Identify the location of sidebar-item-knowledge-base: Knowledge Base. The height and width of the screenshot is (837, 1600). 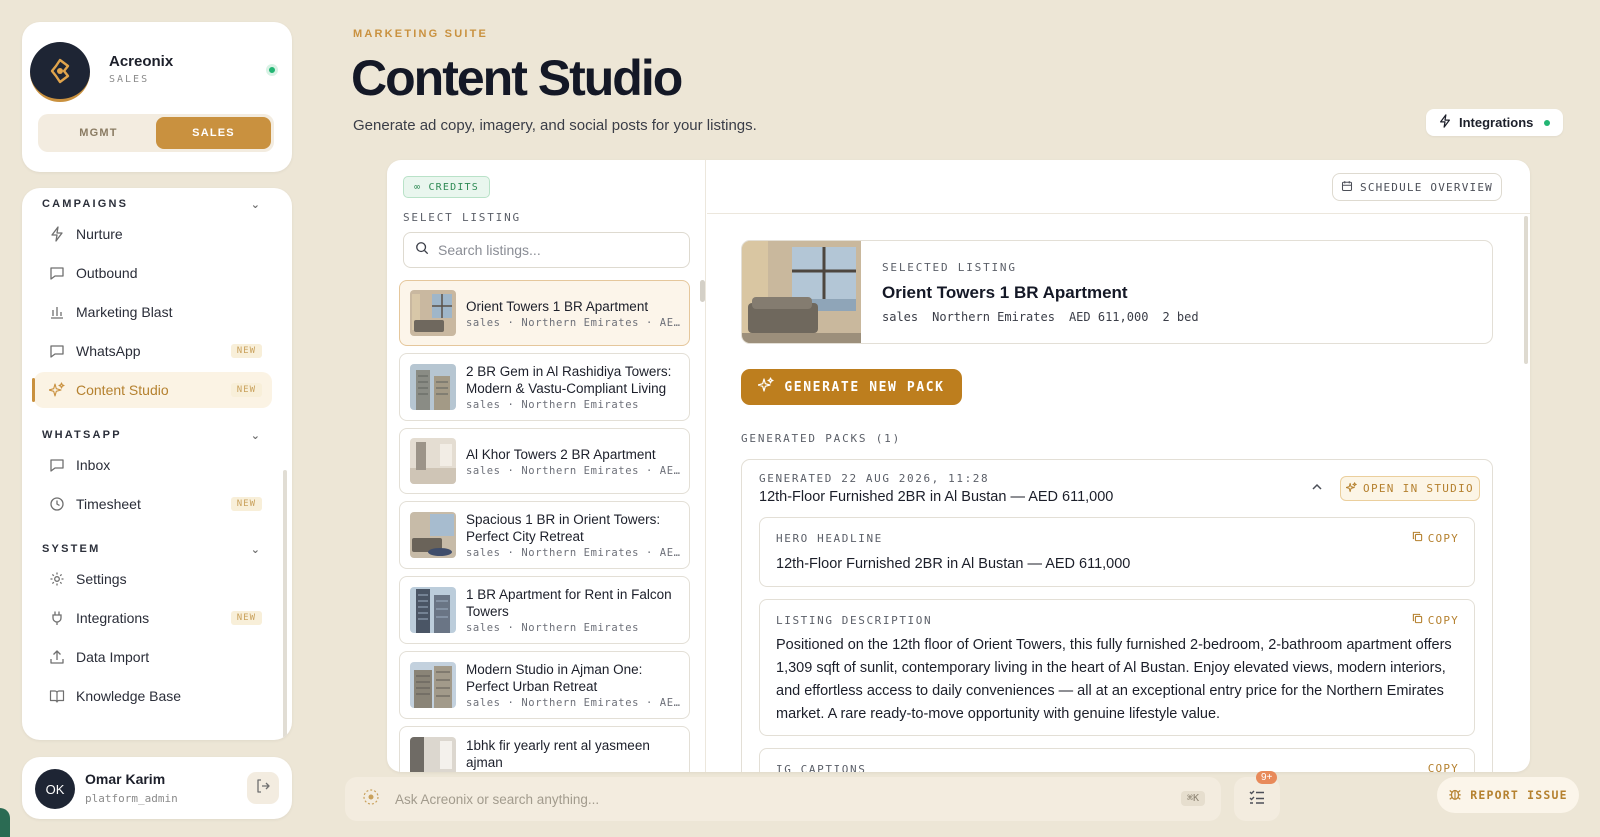
(153, 696).